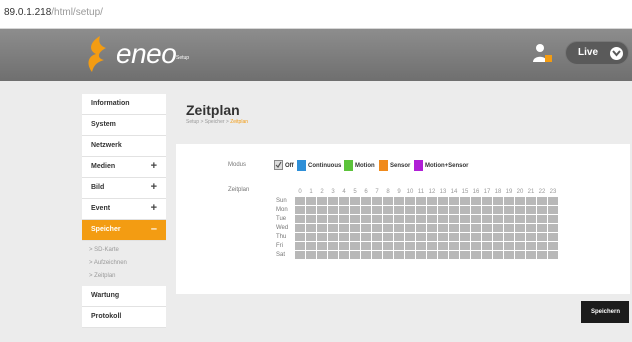  What do you see at coordinates (124, 209) in the screenshot?
I see `sidebar-item-event: Event +` at bounding box center [124, 209].